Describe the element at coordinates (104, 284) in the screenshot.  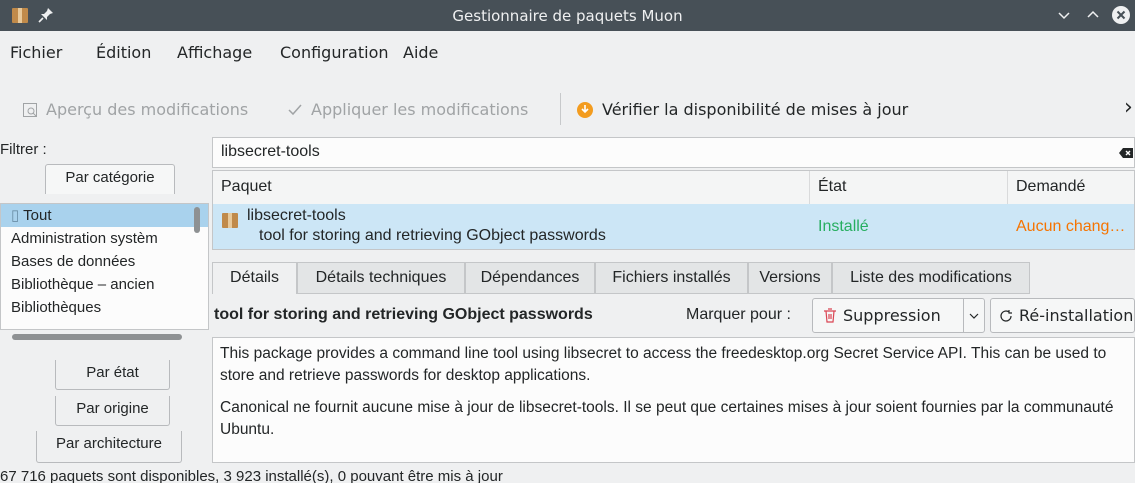
I see `category-item: Bibliothèque – ancien` at that location.